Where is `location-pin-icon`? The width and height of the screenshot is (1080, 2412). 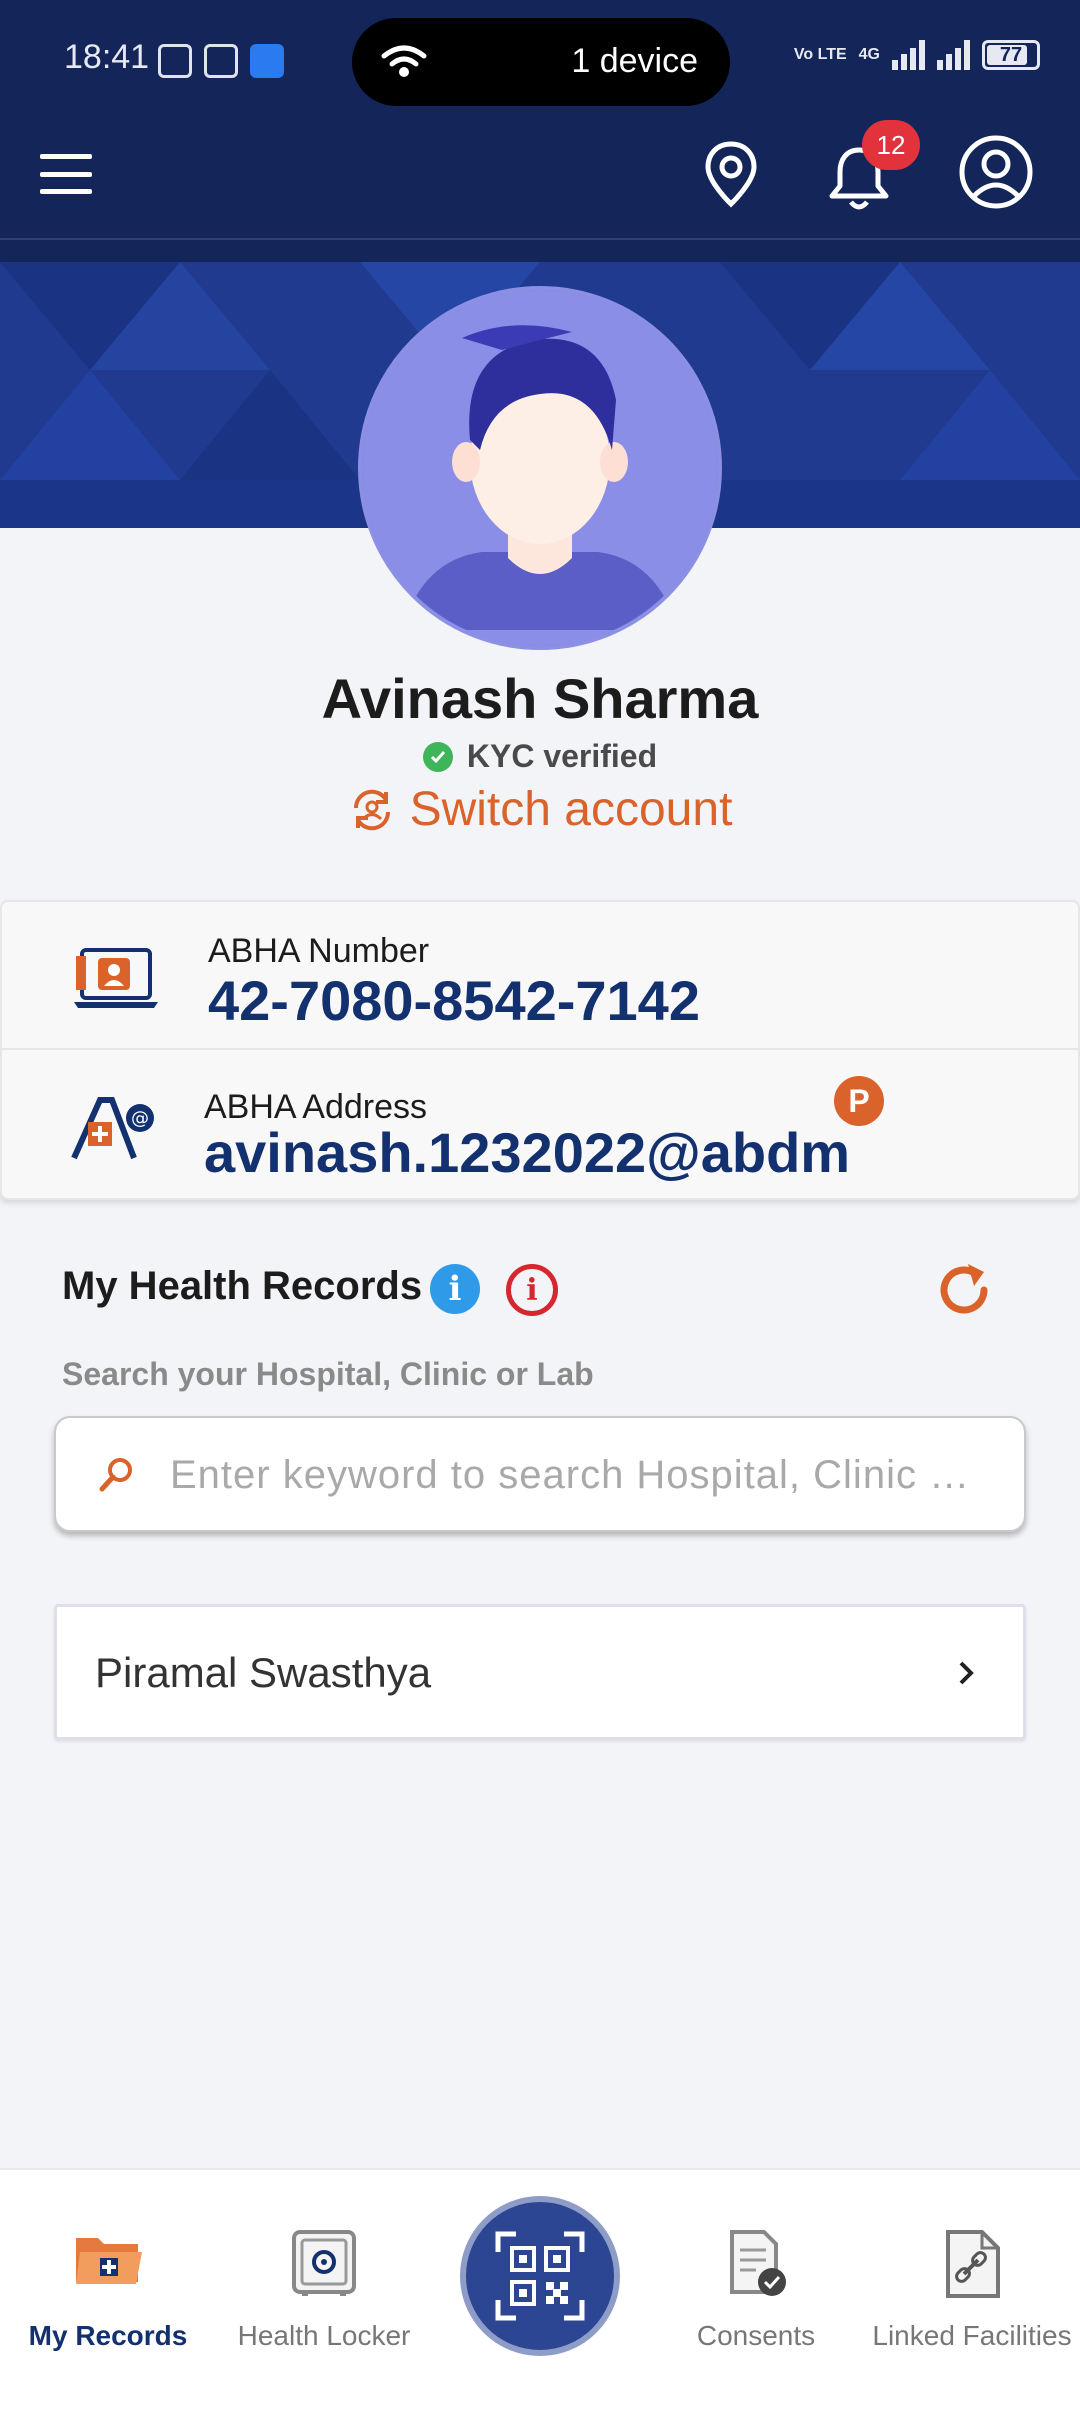
location-pin-icon is located at coordinates (731, 175).